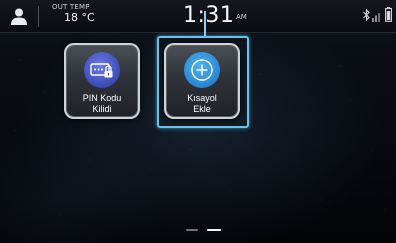  Describe the element at coordinates (102, 98) in the screenshot. I see `tile-label-line1: PIN Kodu` at that location.